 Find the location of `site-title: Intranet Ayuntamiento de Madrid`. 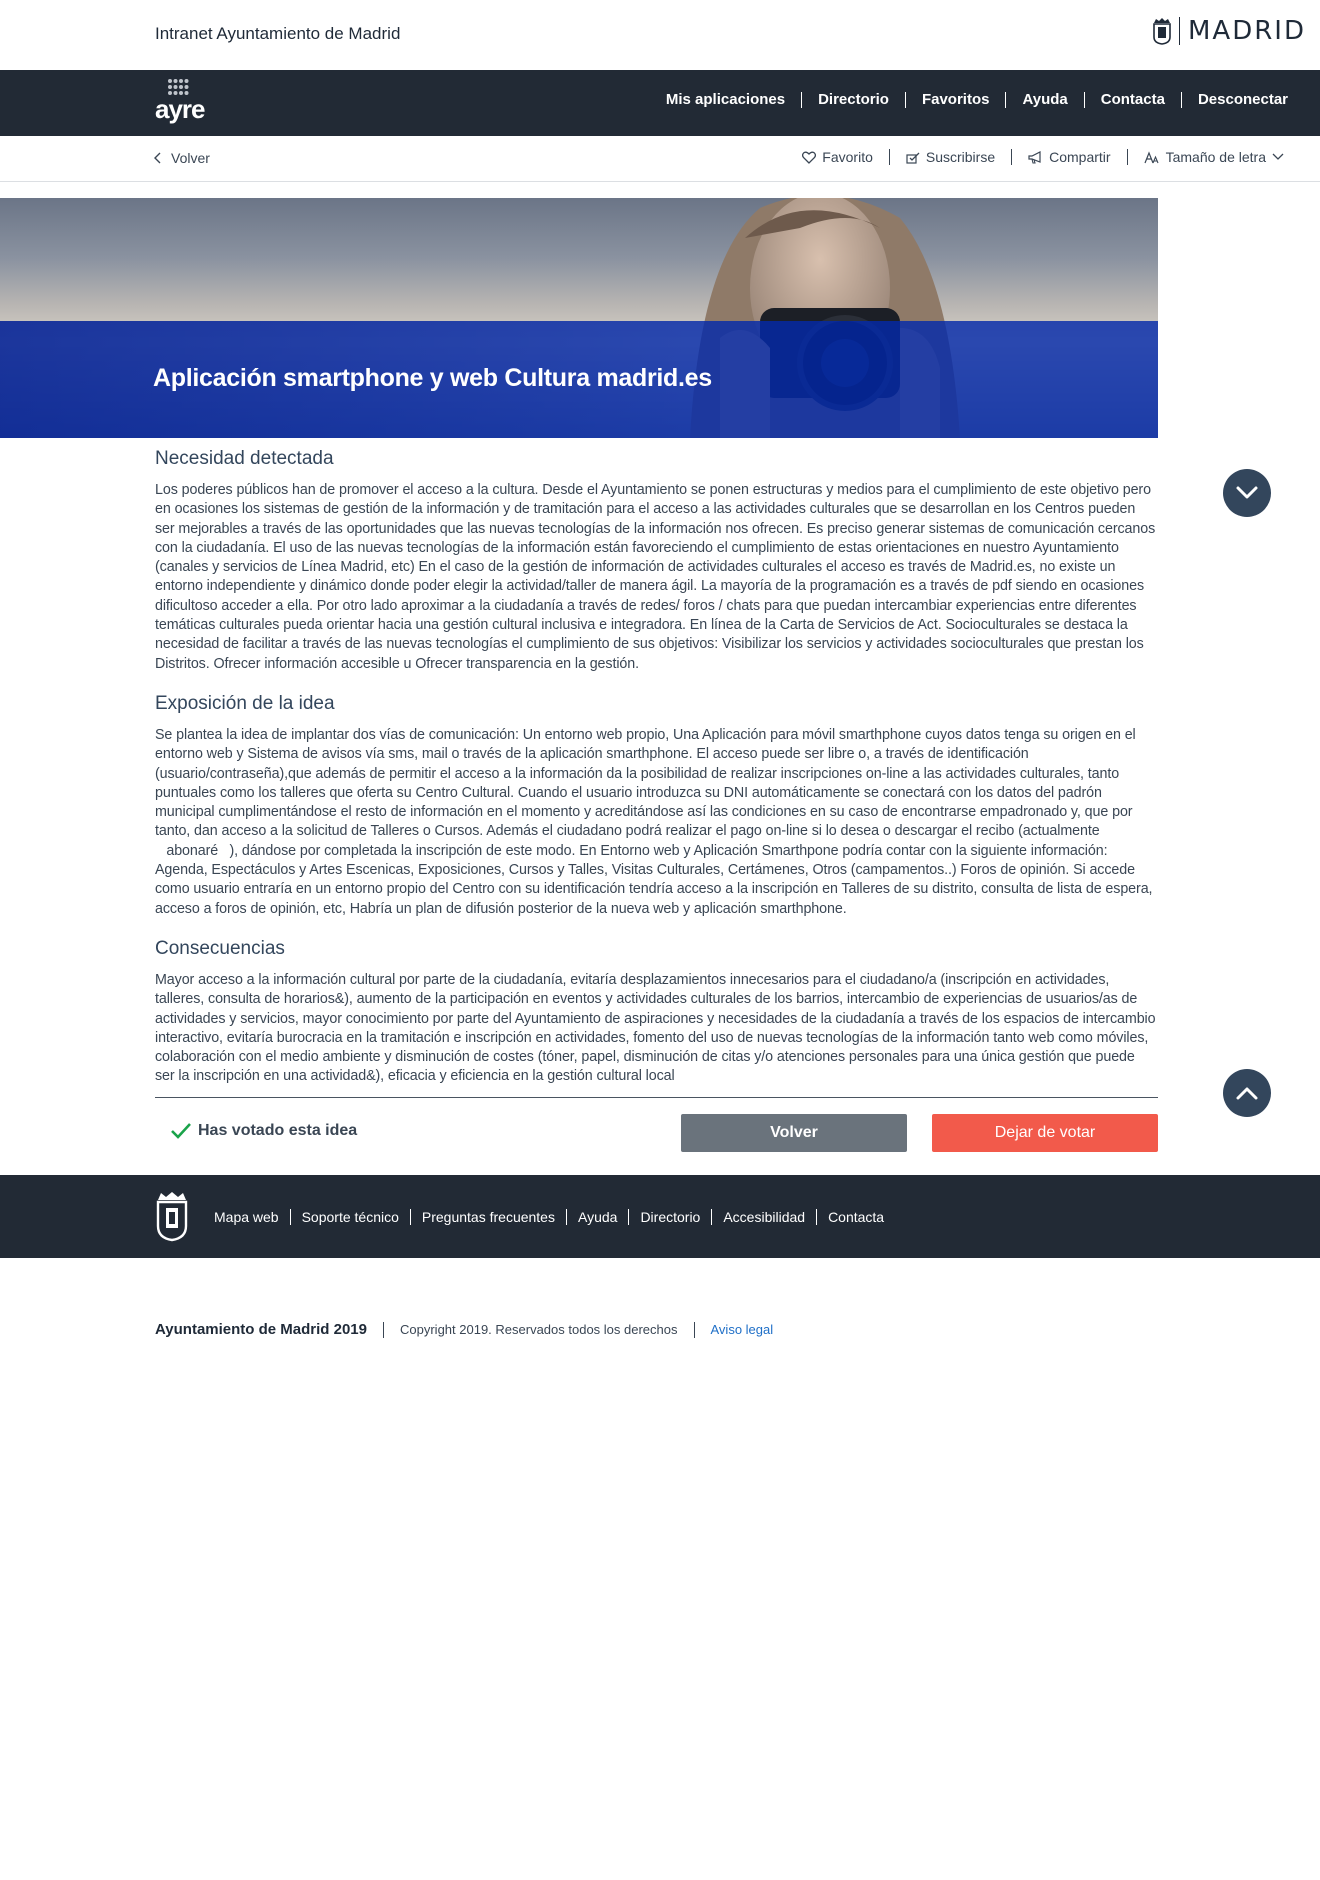

site-title: Intranet Ayuntamiento de Madrid is located at coordinates (278, 33).